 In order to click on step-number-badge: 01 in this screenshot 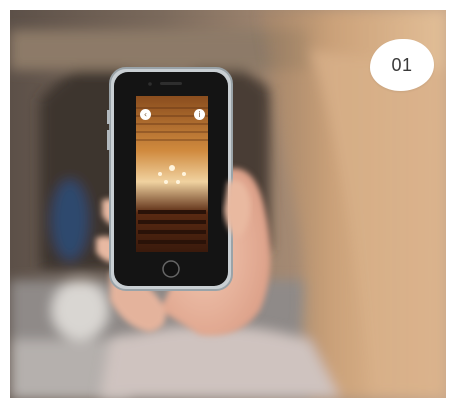, I will do `click(402, 65)`.